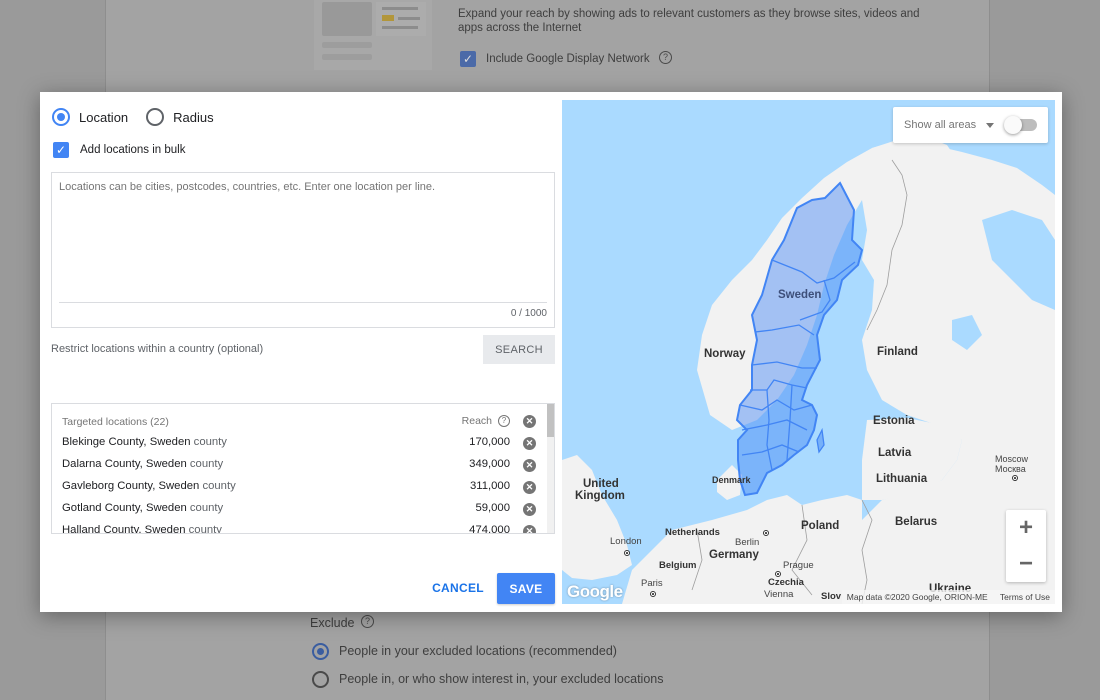  What do you see at coordinates (550, 420) in the screenshot?
I see `scrollbar-thumb` at bounding box center [550, 420].